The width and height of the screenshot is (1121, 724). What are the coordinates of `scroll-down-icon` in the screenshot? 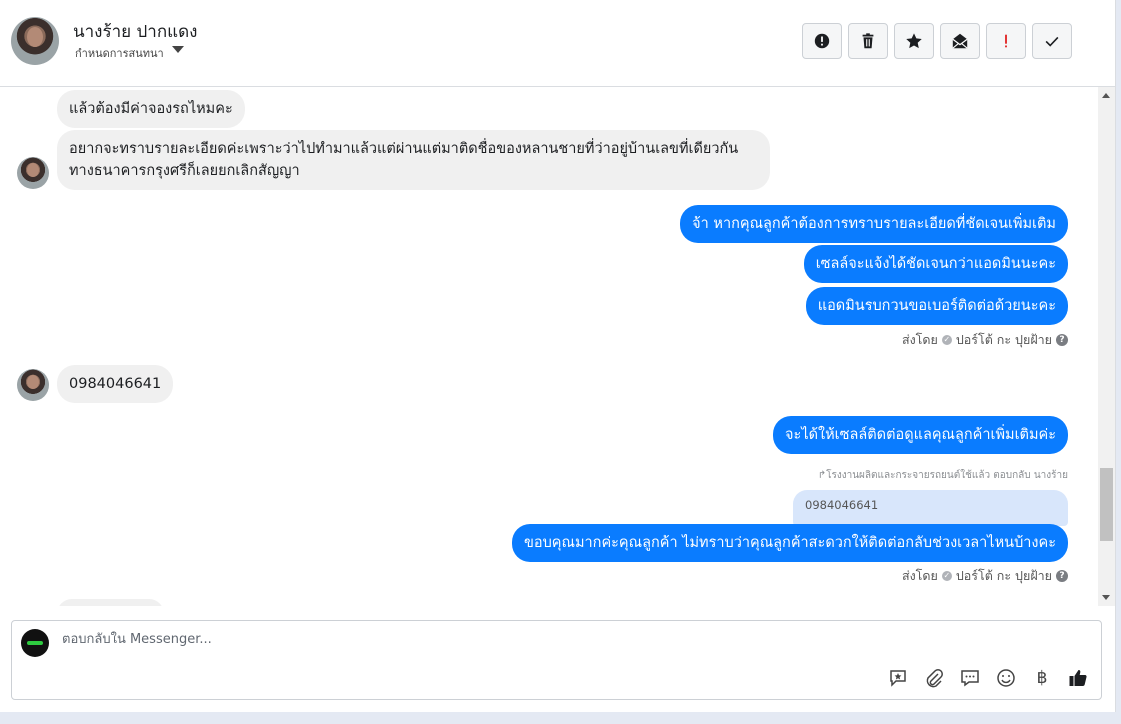 It's located at (1106, 597).